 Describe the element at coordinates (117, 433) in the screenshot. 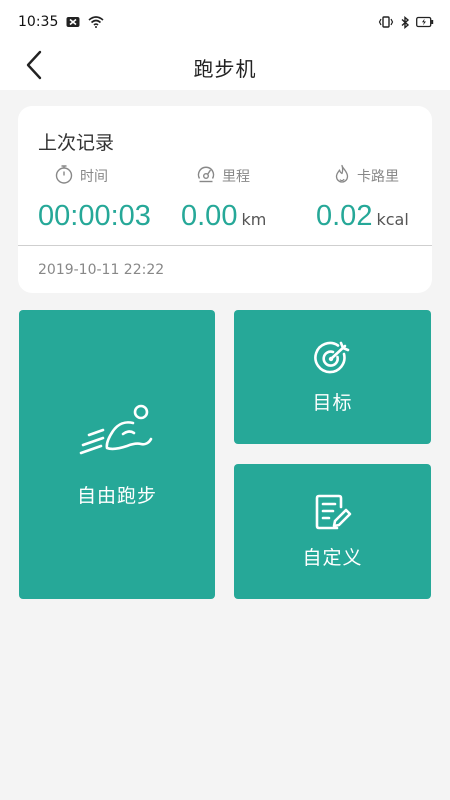

I see `runner-icon` at that location.